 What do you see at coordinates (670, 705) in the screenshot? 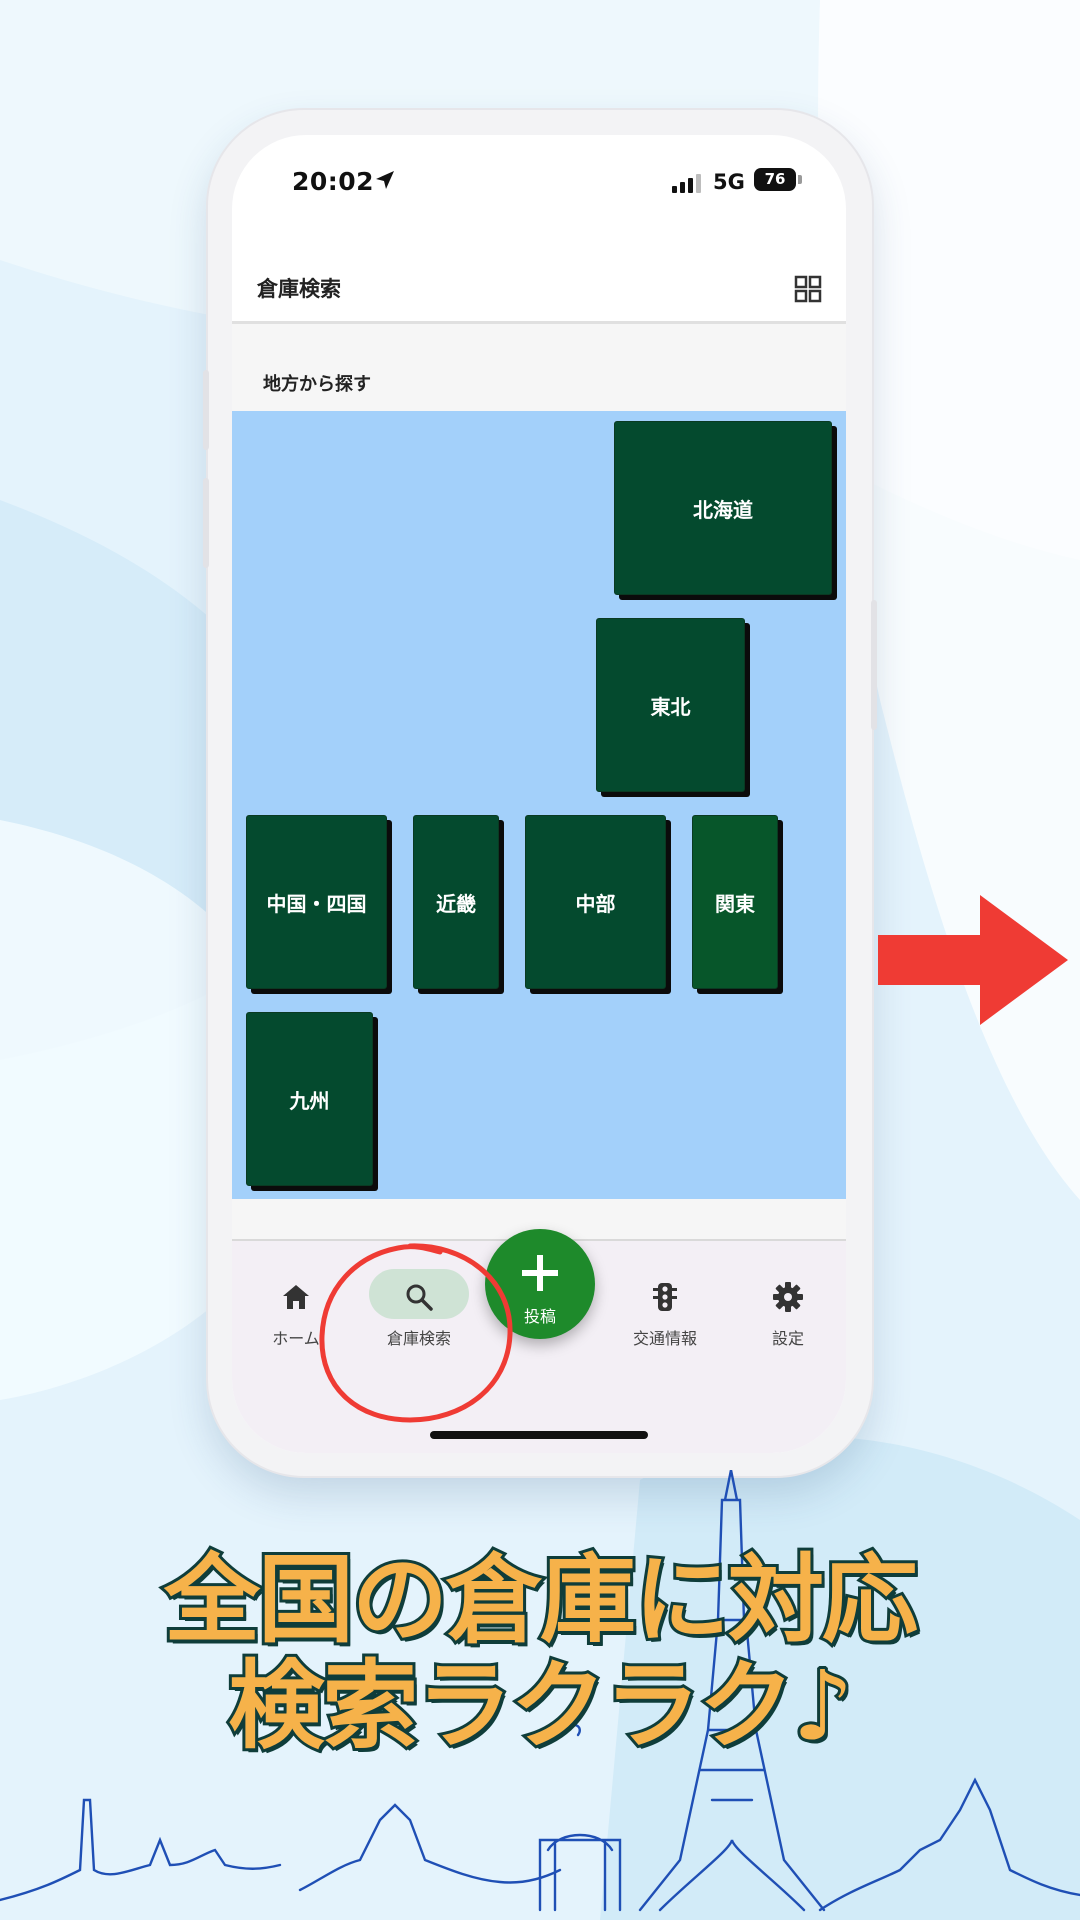
I see `region-tohoku: 東北` at bounding box center [670, 705].